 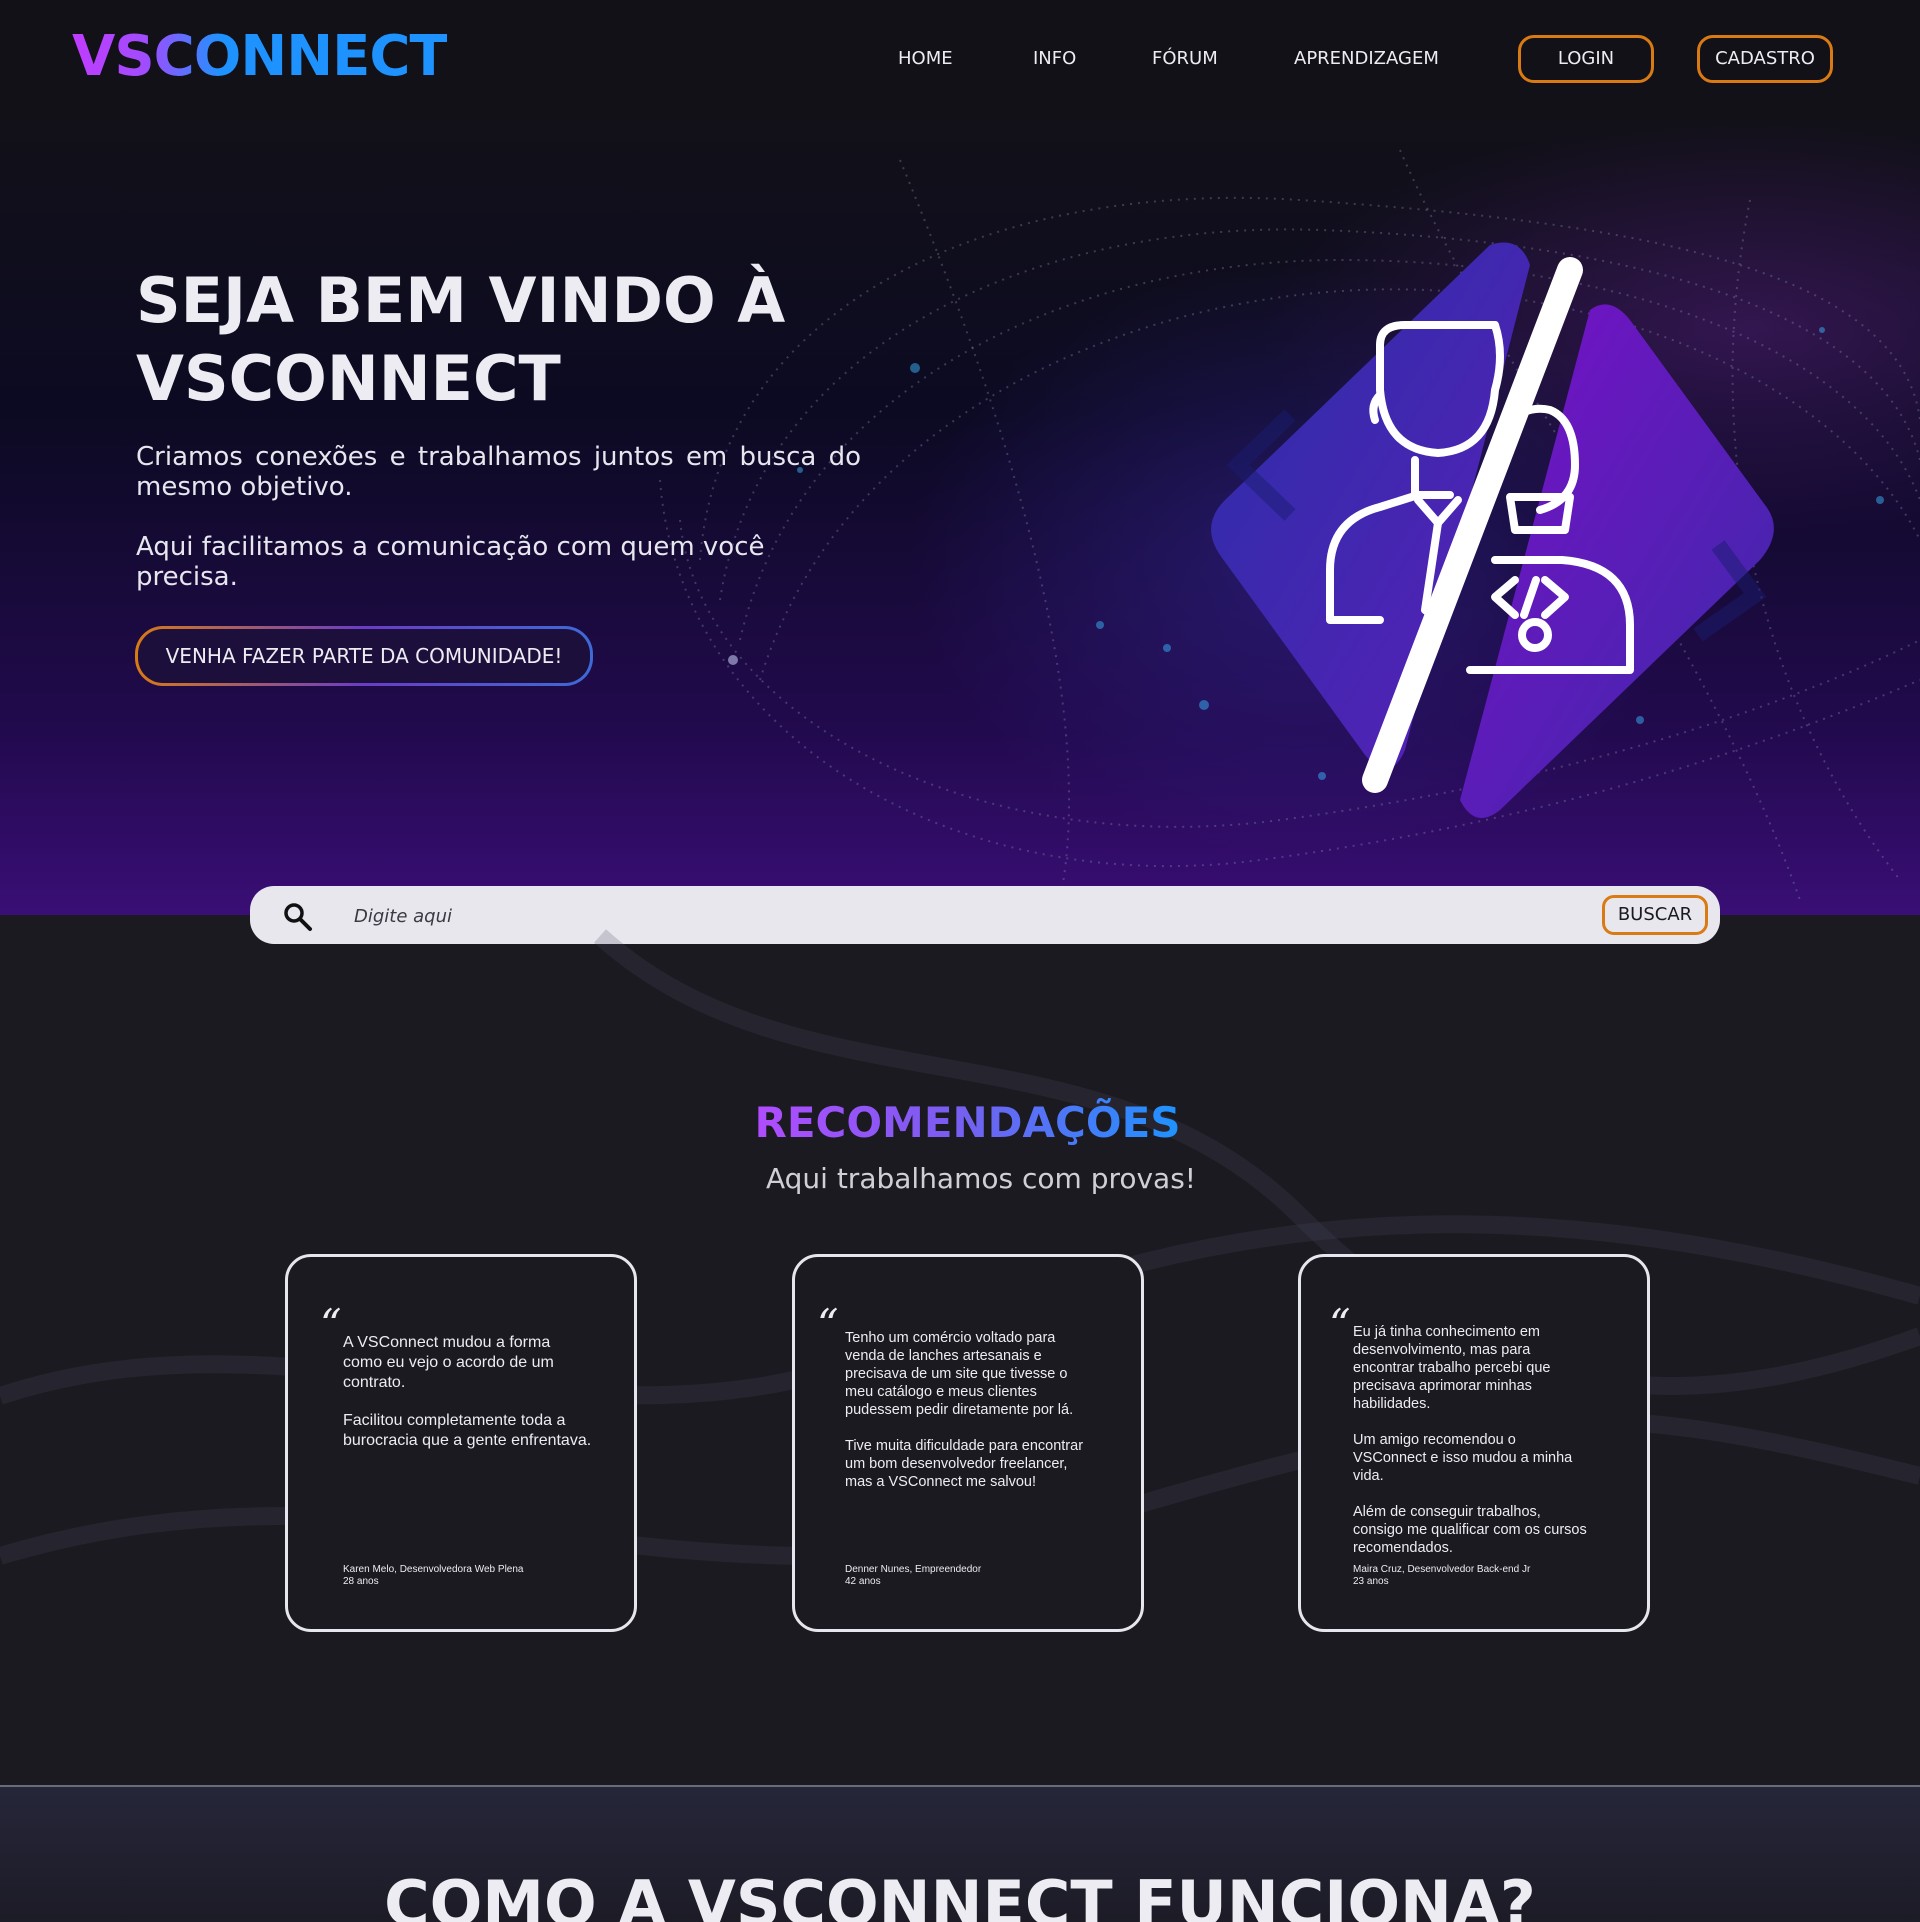 I want to click on recommendations-title: RECOMENDAÇÕES, so click(x=960, y=1122).